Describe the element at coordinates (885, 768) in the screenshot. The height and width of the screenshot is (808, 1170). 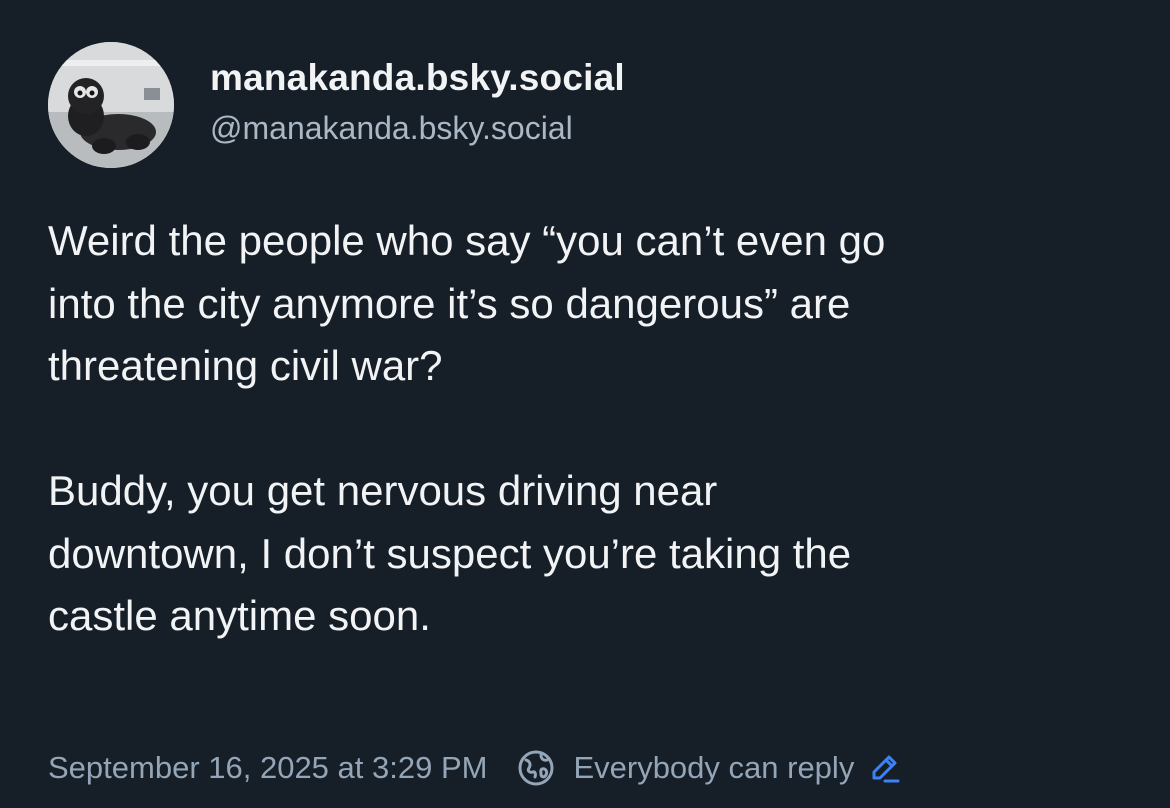
I see `pencil-icon` at that location.